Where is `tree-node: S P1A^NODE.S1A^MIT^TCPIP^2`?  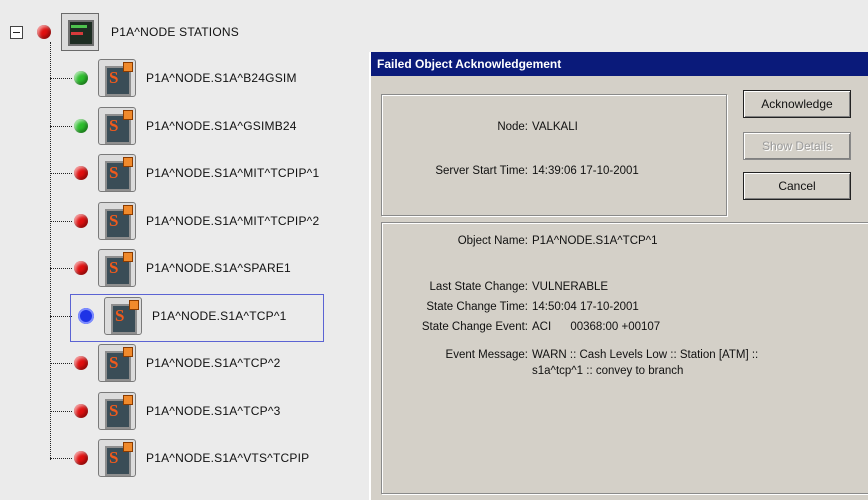
tree-node: S P1A^NODE.S1A^MIT^TCPIP^2 is located at coordinates (196, 221).